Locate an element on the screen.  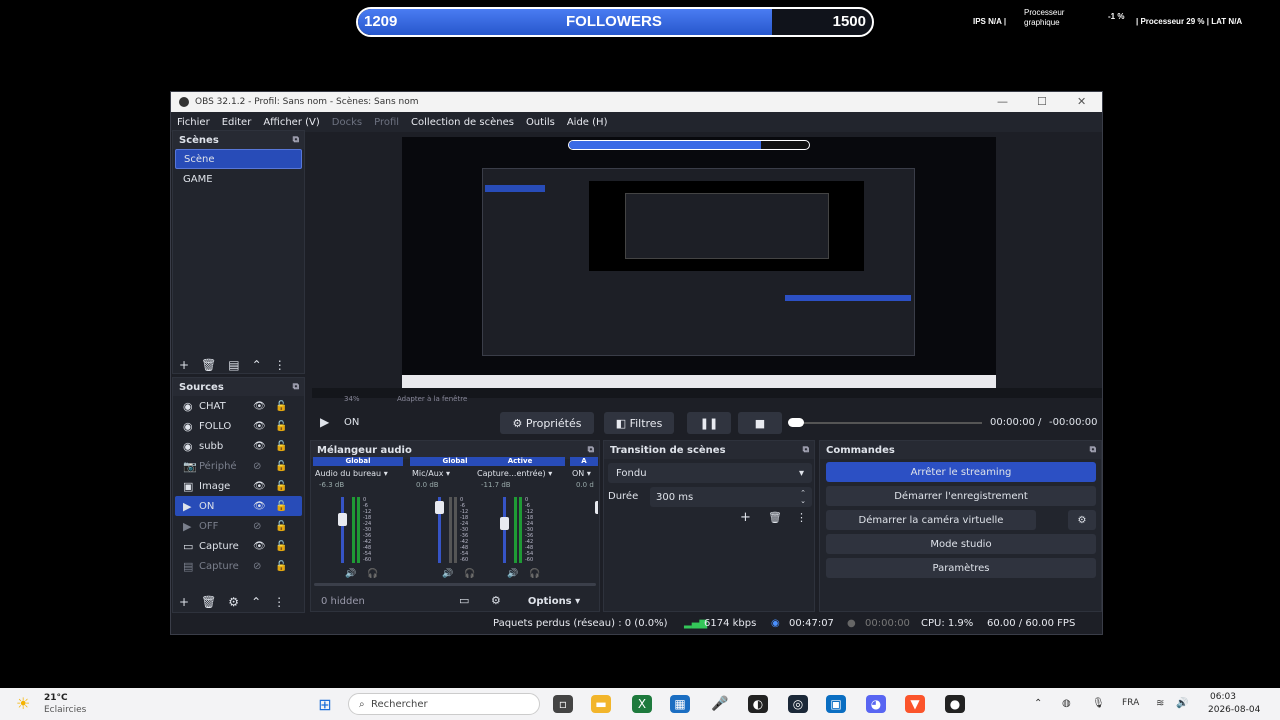
menu-editer: Editer is located at coordinates (237, 122).